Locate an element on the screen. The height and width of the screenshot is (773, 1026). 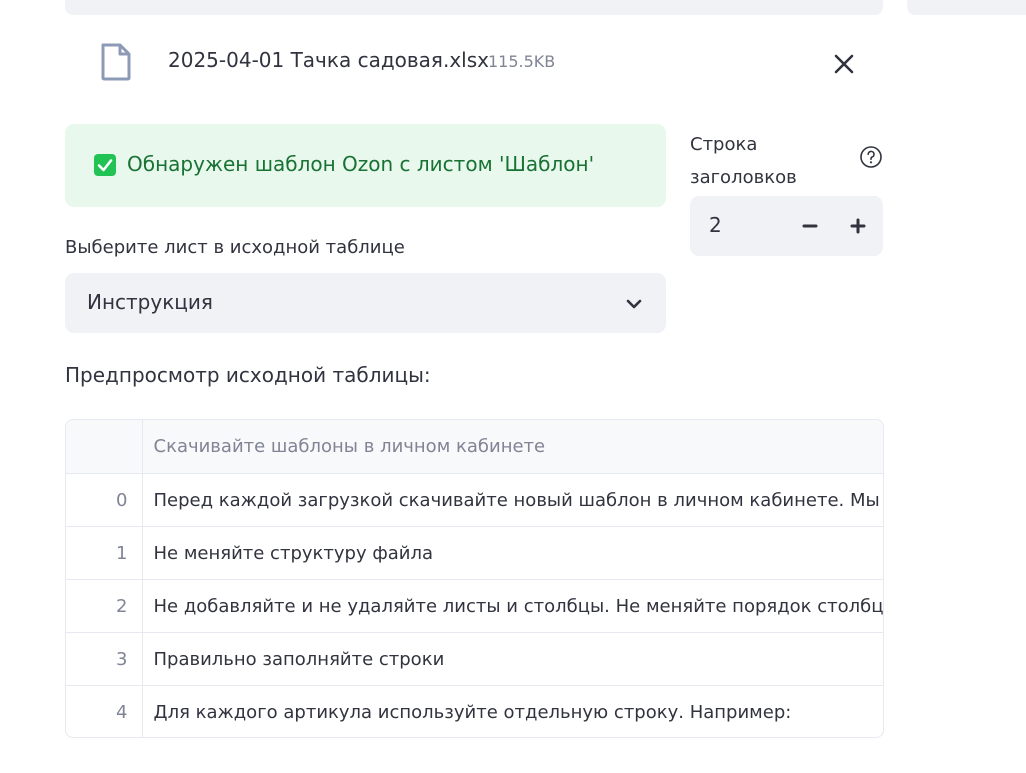
success-alert: Обнаружен шаблон Ozon с листом 'Шаблон' is located at coordinates (365, 165).